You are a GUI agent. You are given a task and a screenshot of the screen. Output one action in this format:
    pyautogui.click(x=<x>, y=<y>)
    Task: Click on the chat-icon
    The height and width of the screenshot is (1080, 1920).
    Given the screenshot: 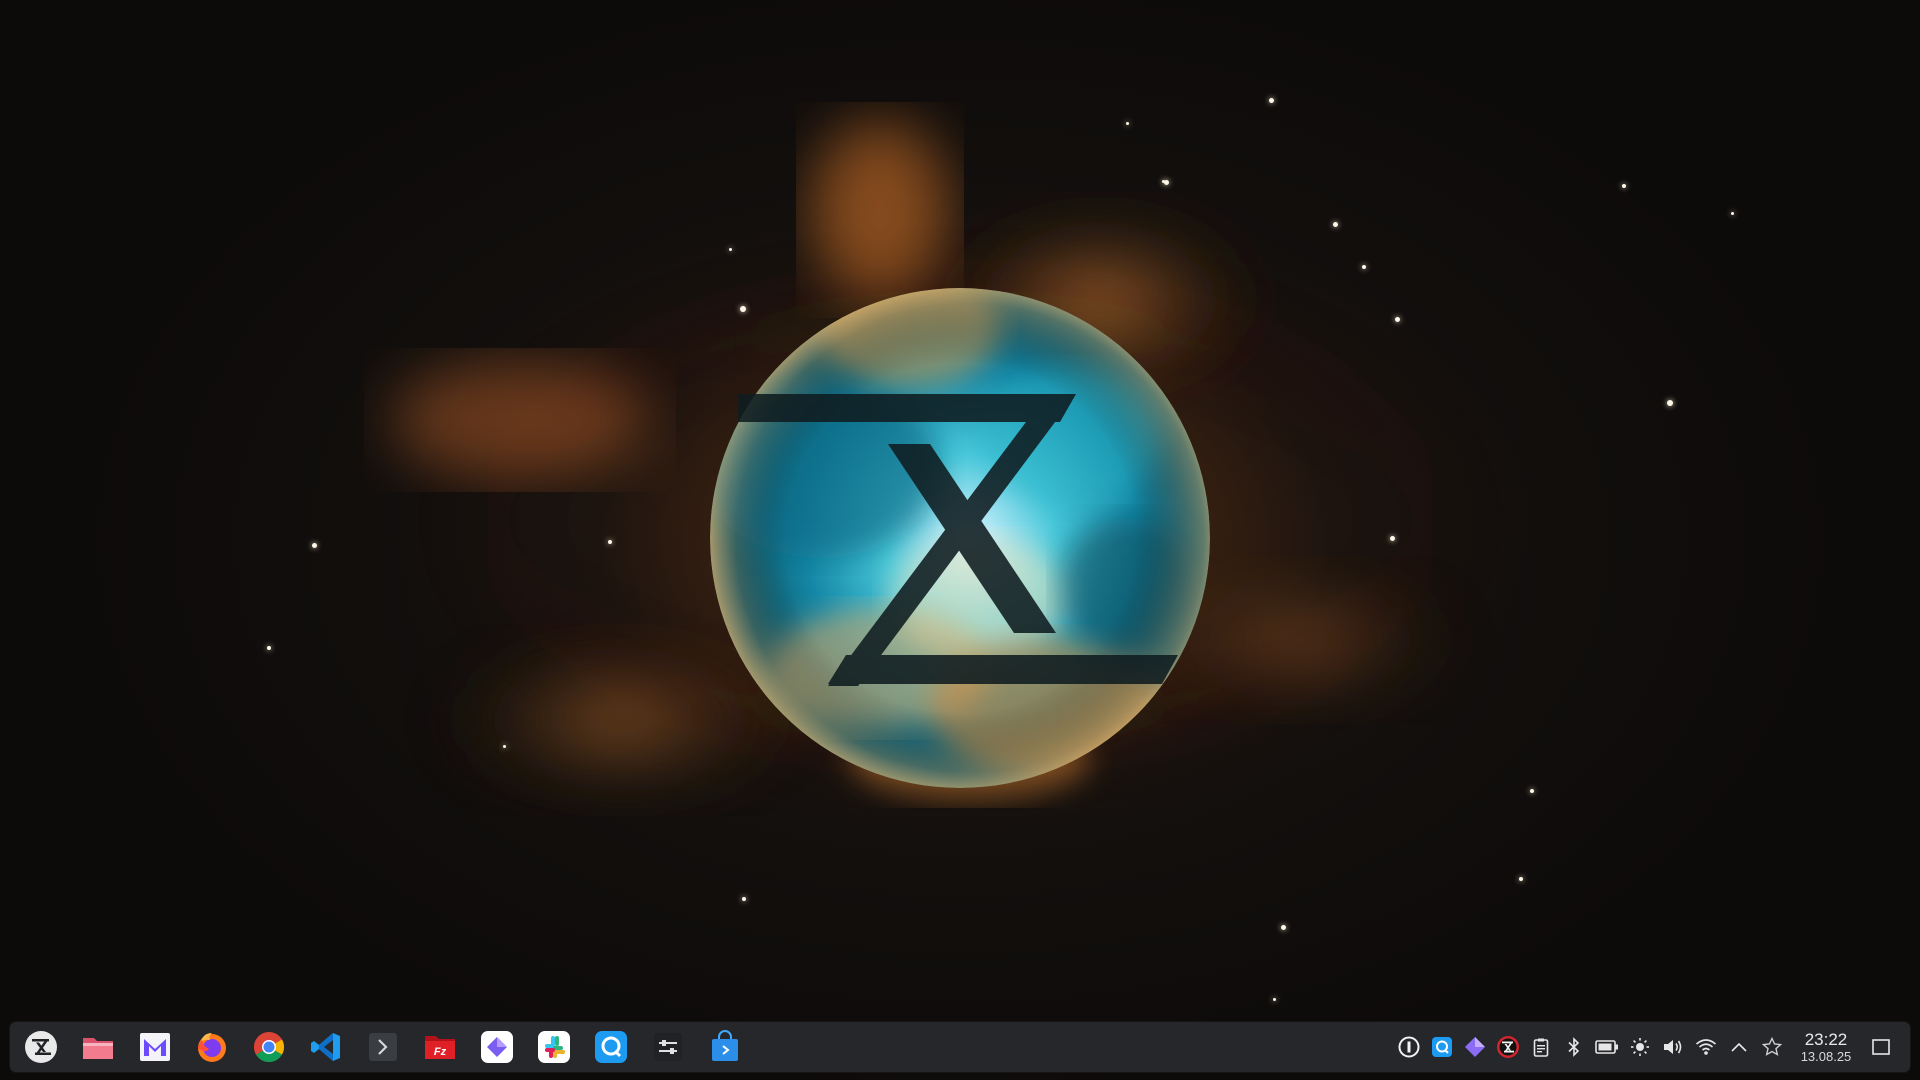 What is the action you would take?
    pyautogui.click(x=611, y=1047)
    